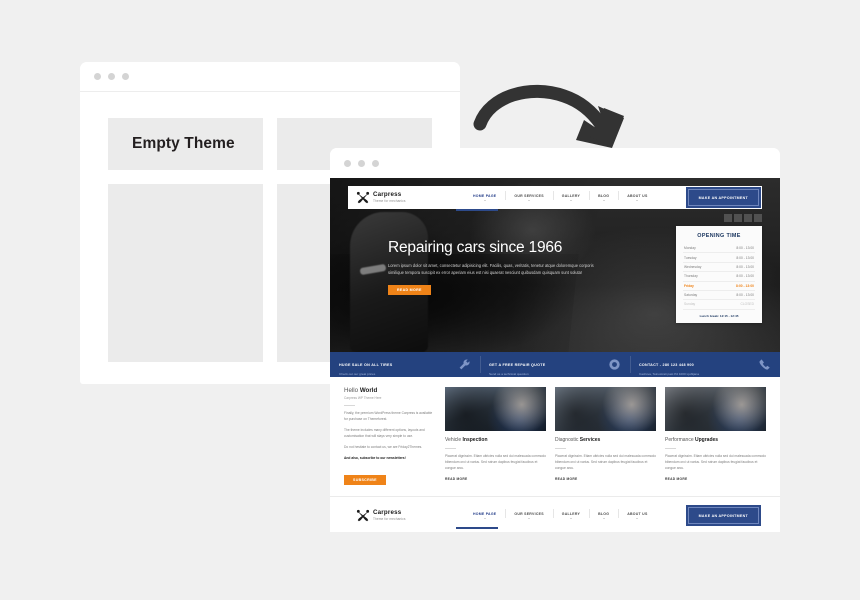  Describe the element at coordinates (758, 218) in the screenshot. I see `youtube-icon` at that location.